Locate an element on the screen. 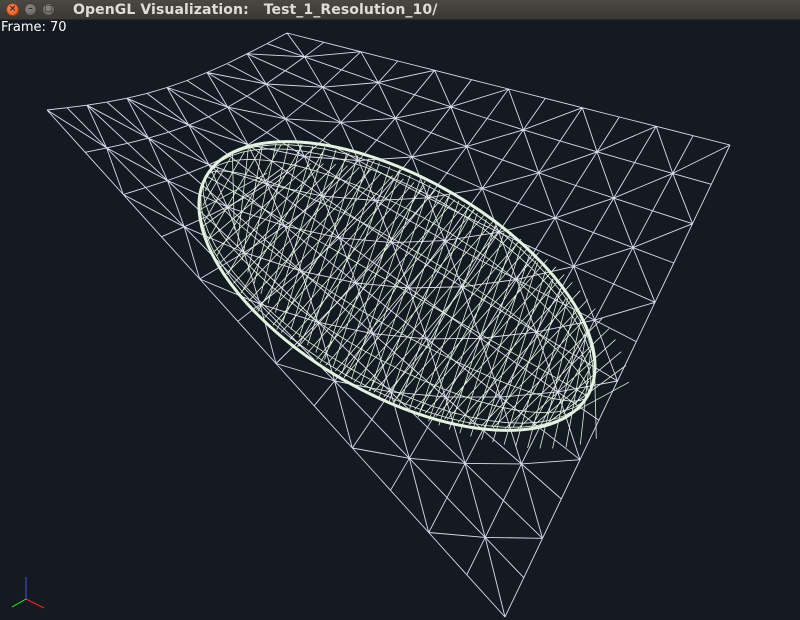 The image size is (800, 620). minimize-button: – is located at coordinates (30, 9).